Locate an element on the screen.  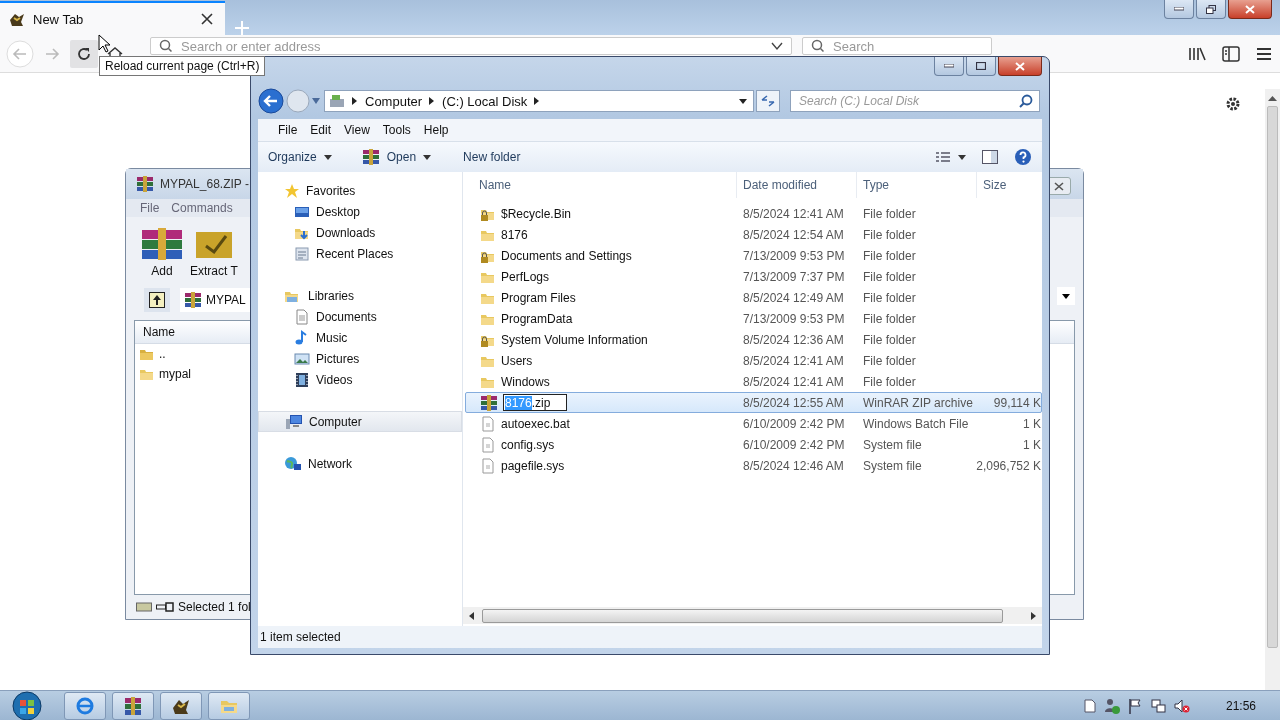
file-row: System Volume Information 8/5/2024 12:36 AM File folder is located at coordinates (753, 339).